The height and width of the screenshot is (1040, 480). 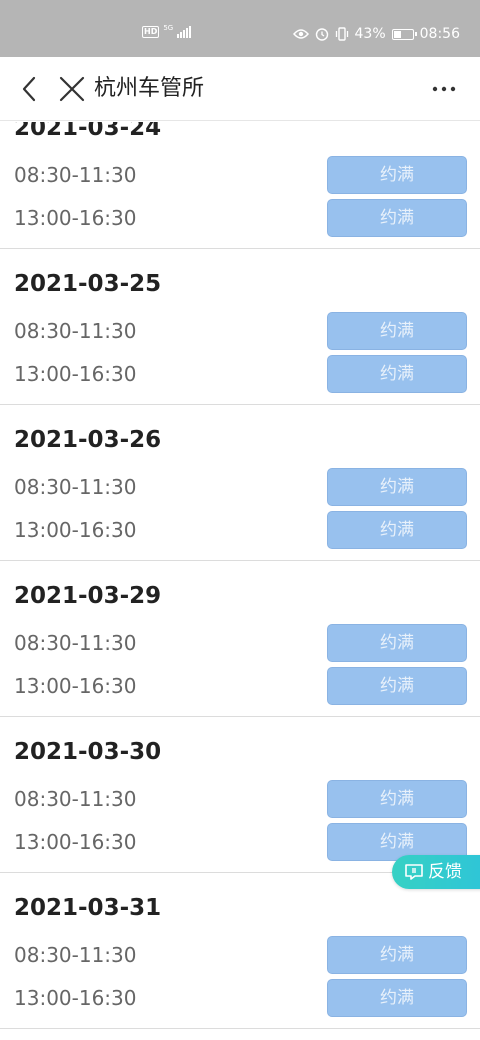 I want to click on day-date: 2021-03-31, so click(x=88, y=908).